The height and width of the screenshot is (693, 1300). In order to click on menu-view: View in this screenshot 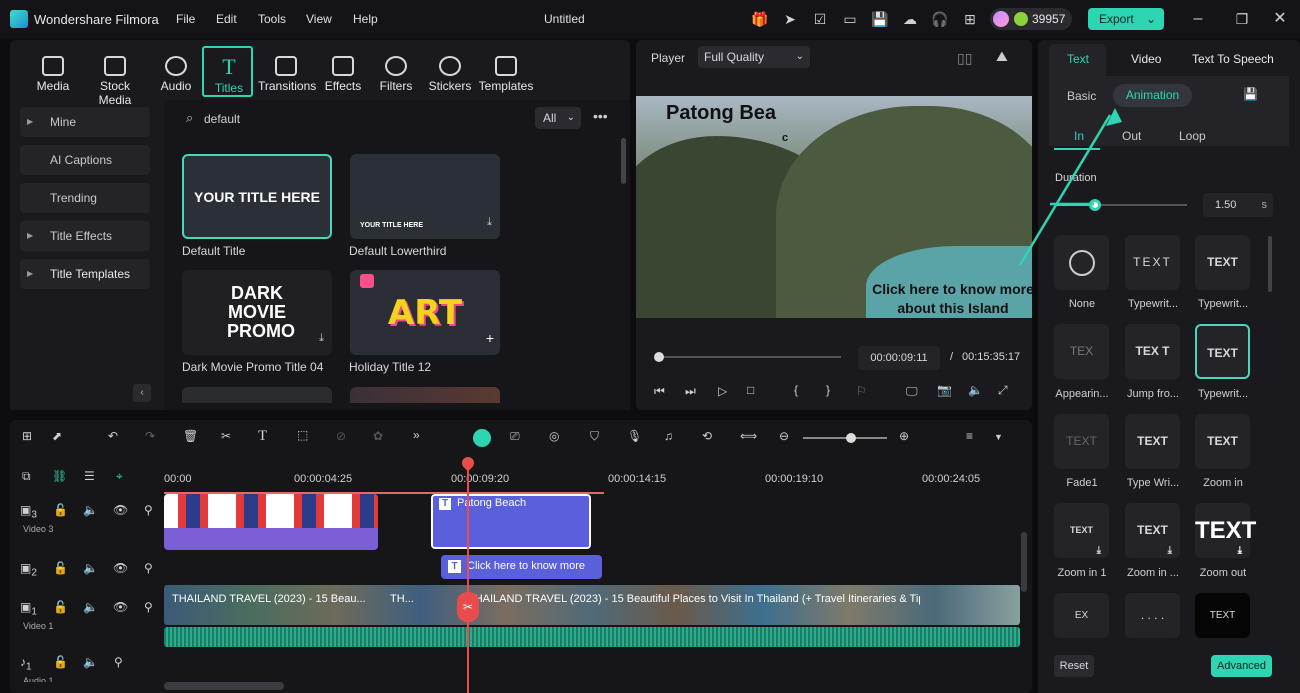, I will do `click(319, 19)`.